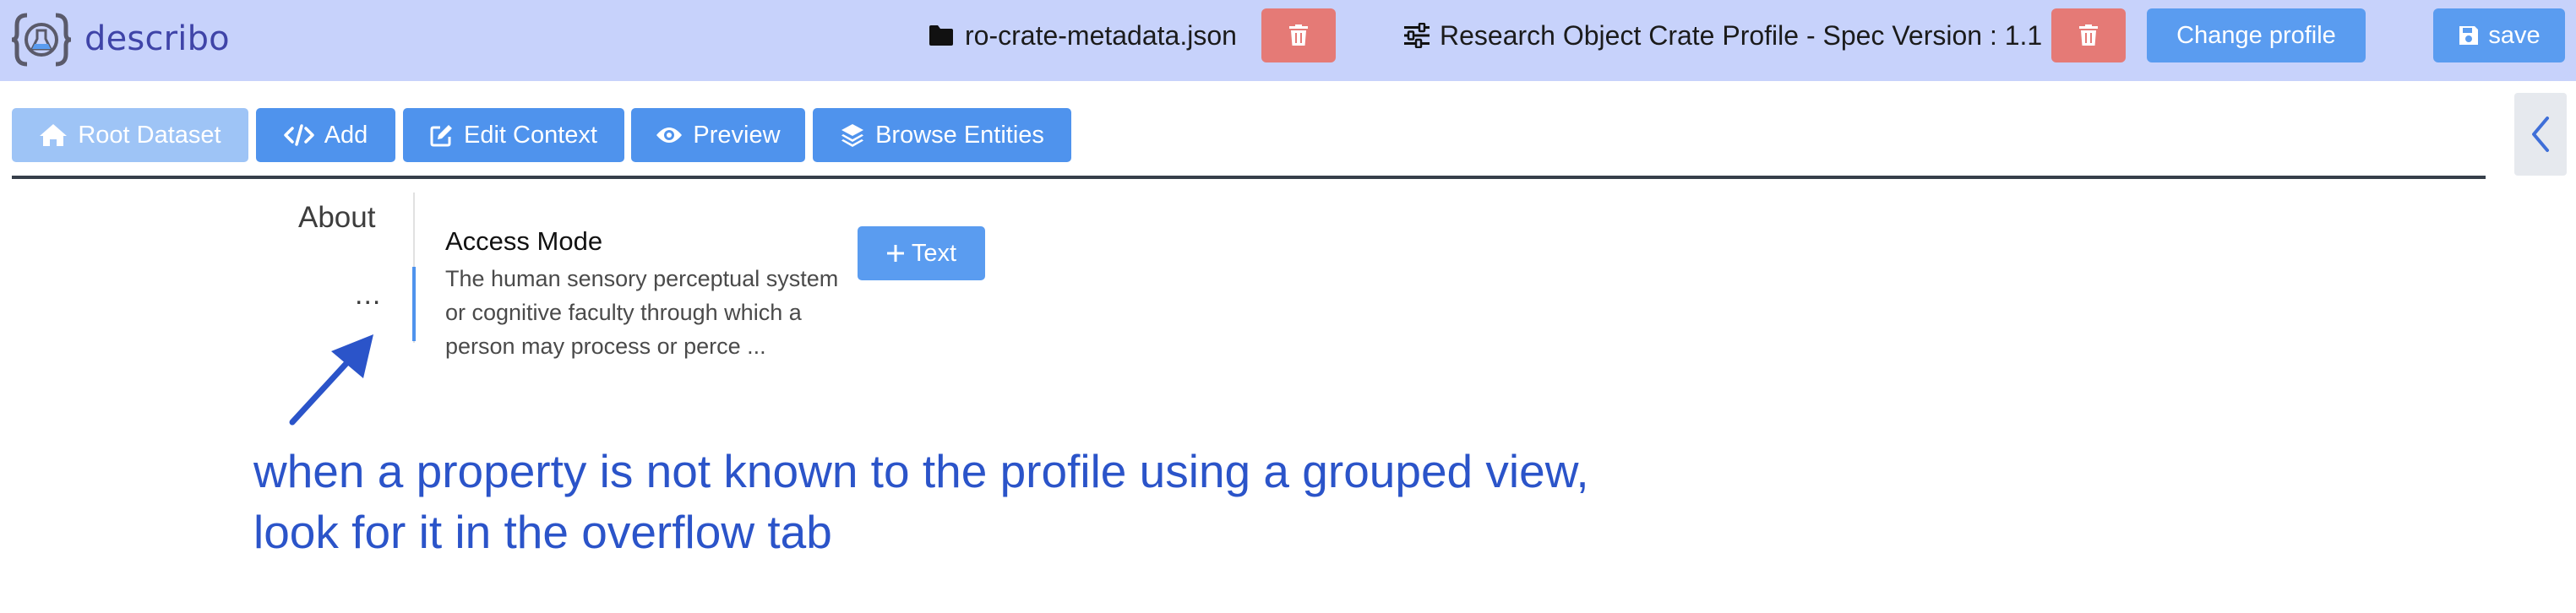  I want to click on annotation-line-2: look for it in the overflow tab, so click(542, 532).